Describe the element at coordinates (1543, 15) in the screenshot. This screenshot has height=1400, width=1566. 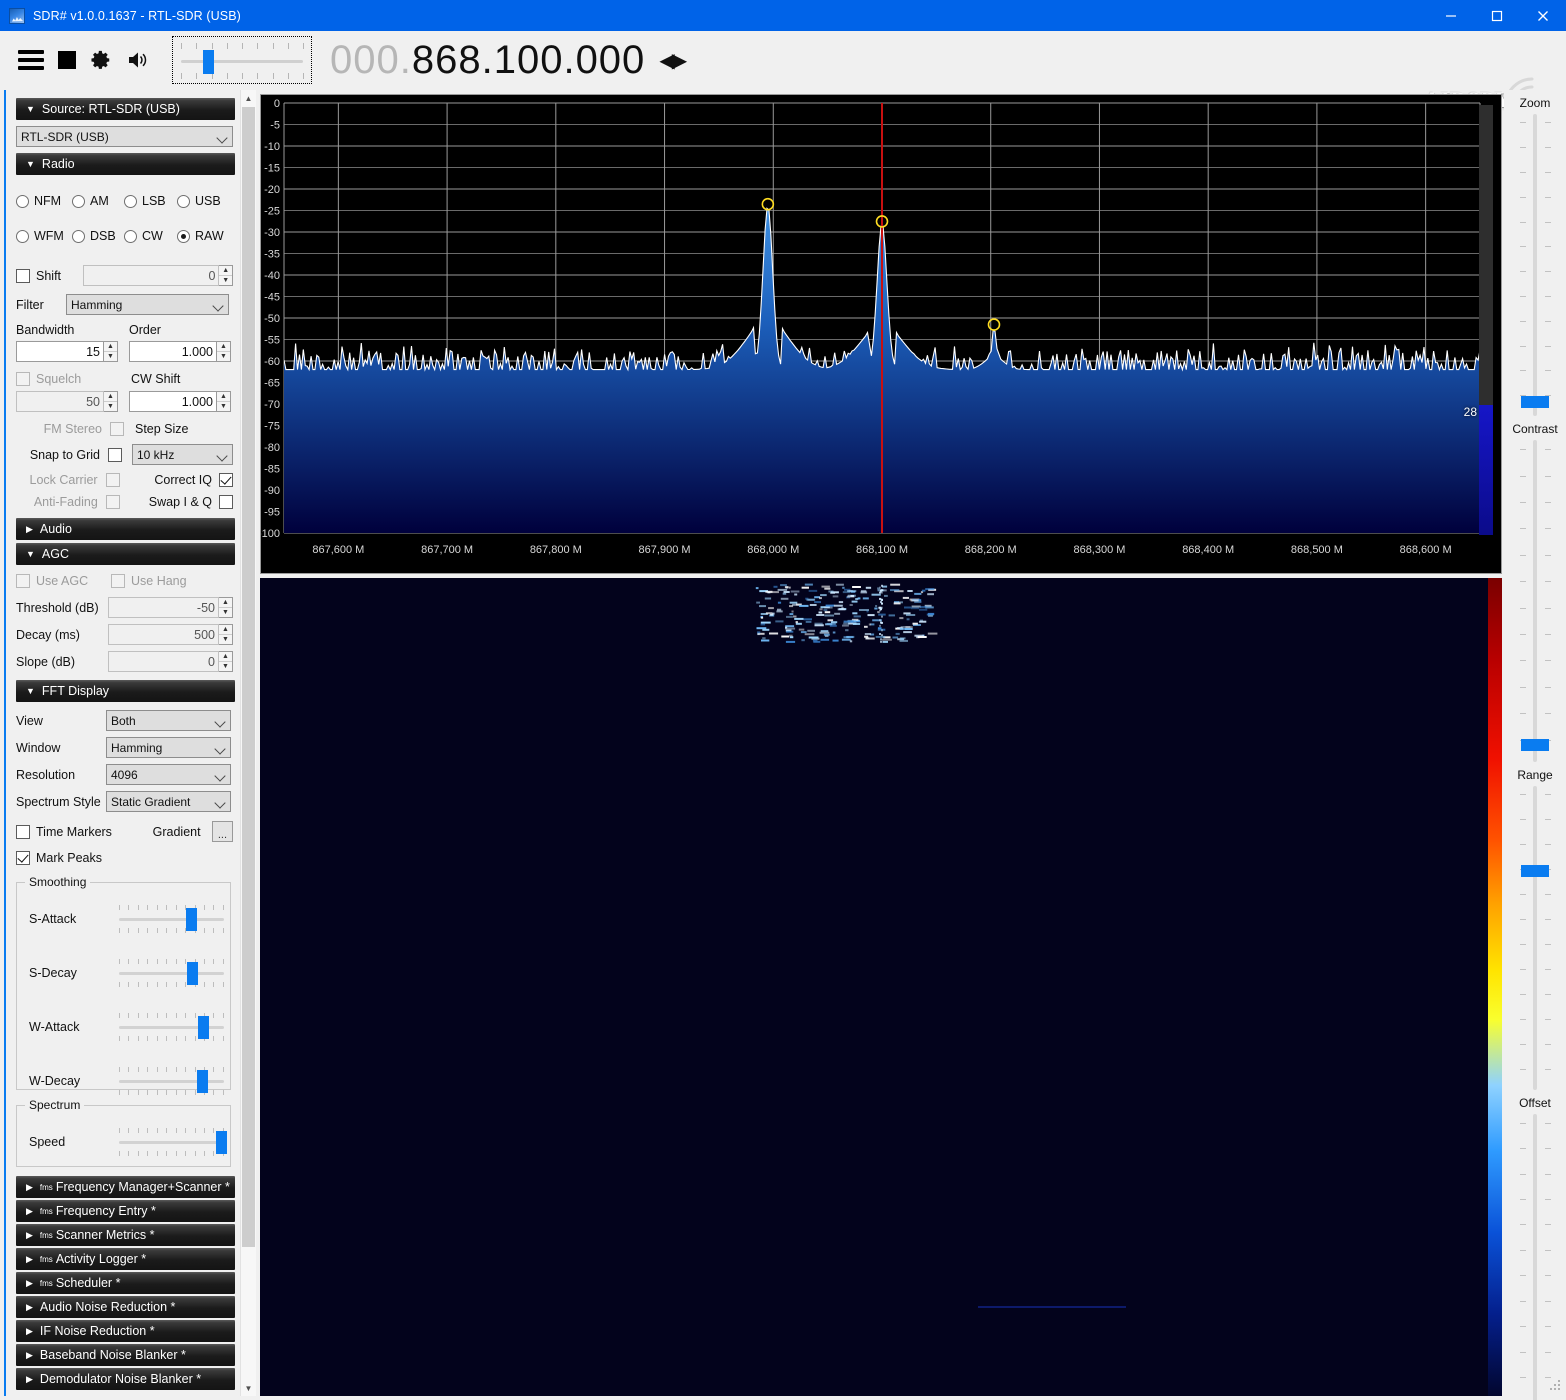
I see `close-button` at that location.